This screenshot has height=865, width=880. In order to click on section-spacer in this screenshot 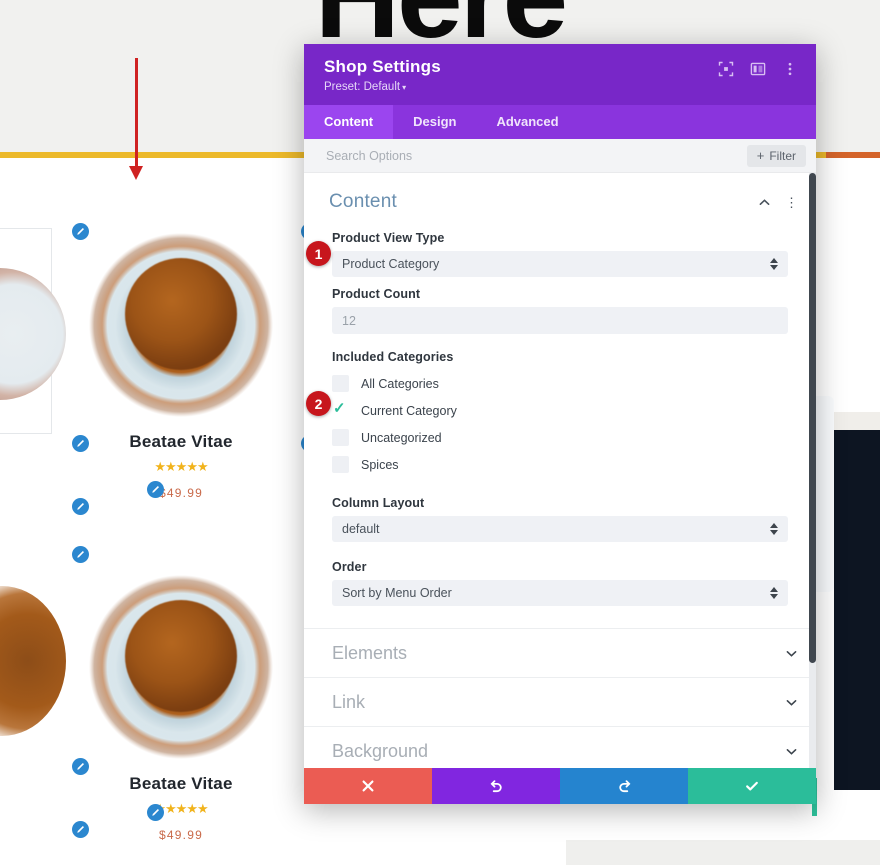, I will do `click(857, 422)`.